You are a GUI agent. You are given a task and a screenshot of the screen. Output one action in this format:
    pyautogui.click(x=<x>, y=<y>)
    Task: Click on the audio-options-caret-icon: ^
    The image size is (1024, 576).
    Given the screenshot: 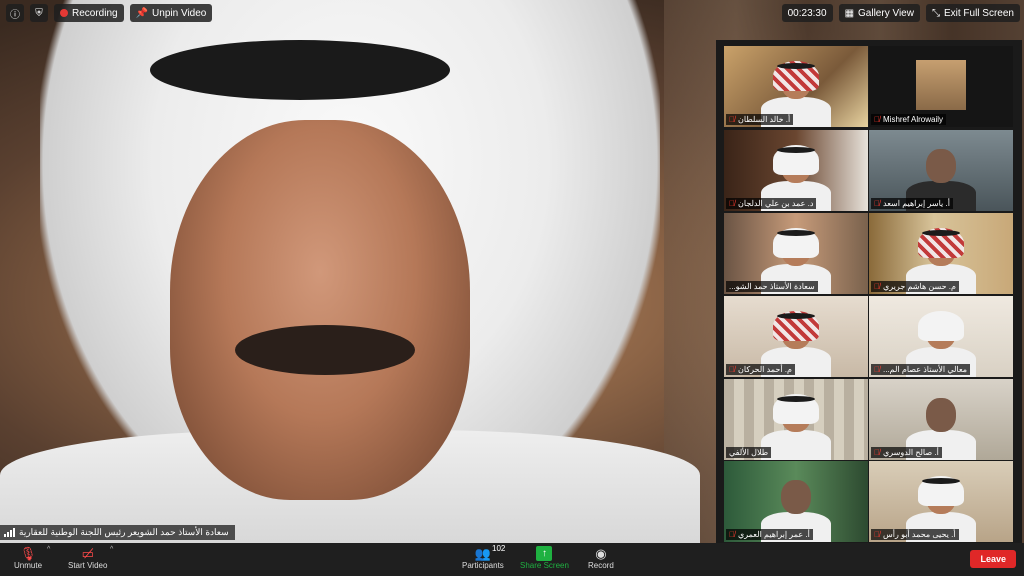 What is the action you would take?
    pyautogui.click(x=48, y=549)
    